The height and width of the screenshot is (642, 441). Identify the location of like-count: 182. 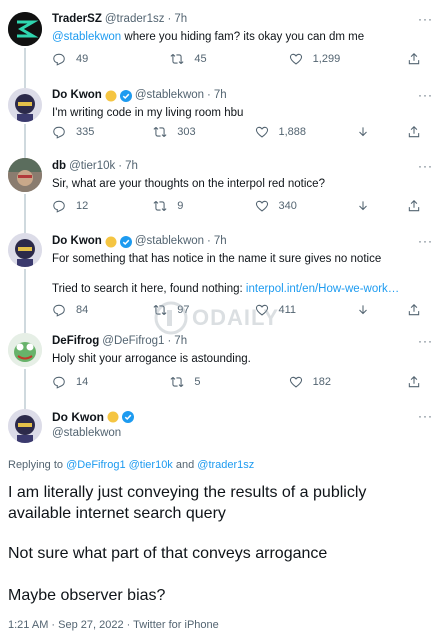
(322, 382).